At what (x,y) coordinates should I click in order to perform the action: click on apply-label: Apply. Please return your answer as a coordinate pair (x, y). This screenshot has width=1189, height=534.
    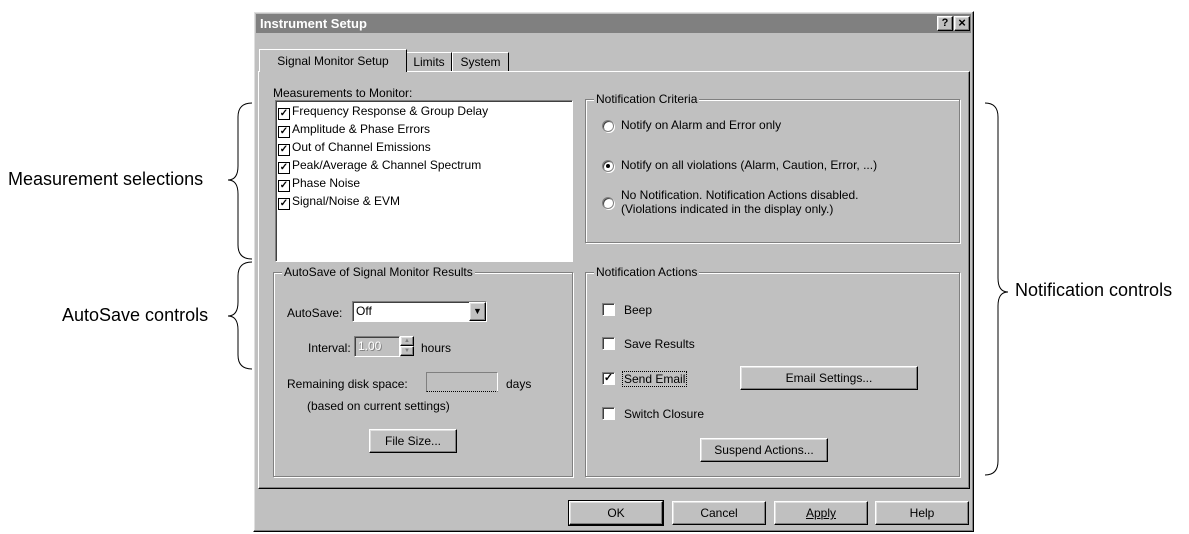
    Looking at the image, I should click on (821, 513).